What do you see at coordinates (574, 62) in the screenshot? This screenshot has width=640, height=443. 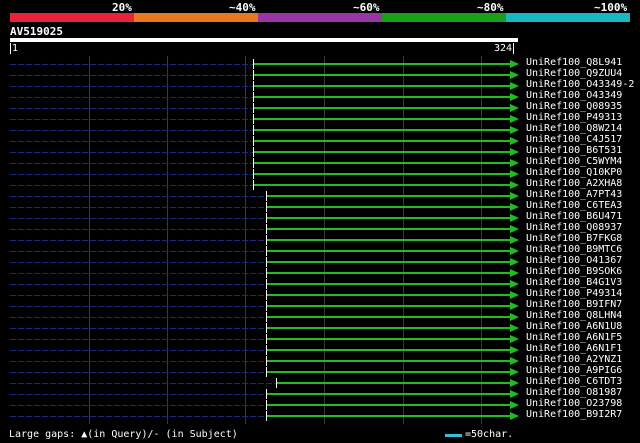 I see `hit-name-link: UniRef100_Q8L941` at bounding box center [574, 62].